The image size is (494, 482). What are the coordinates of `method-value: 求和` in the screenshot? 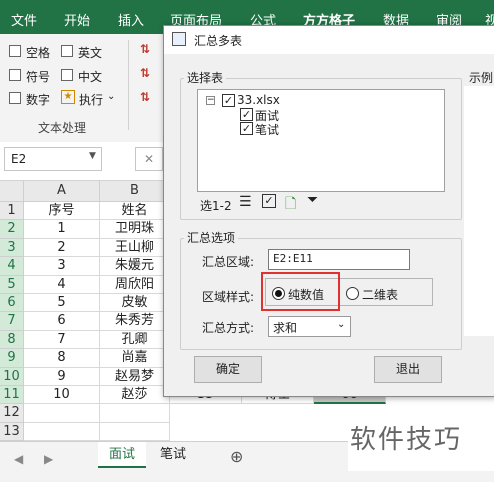 It's located at (285, 328).